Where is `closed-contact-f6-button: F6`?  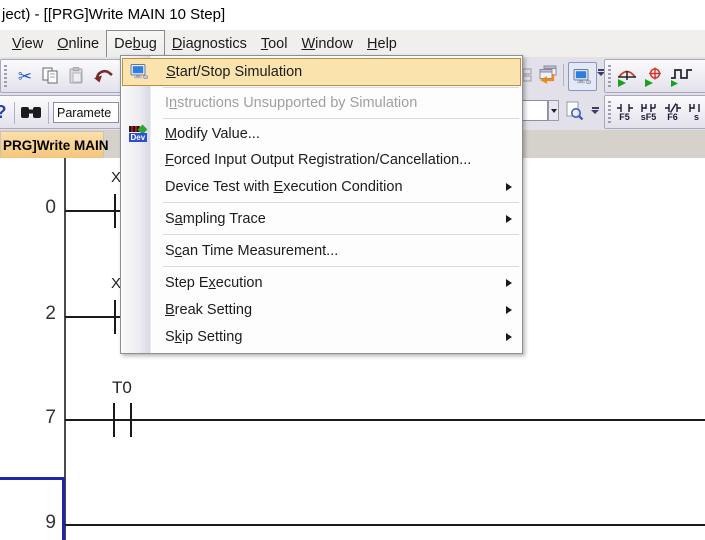
closed-contact-f6-button: F6 is located at coordinates (672, 112).